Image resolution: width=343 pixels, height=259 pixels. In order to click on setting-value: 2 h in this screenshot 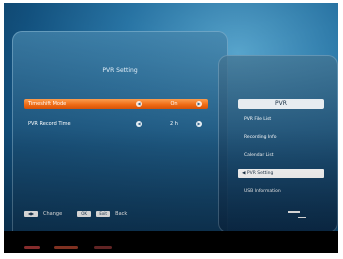, I will do `click(174, 124)`.